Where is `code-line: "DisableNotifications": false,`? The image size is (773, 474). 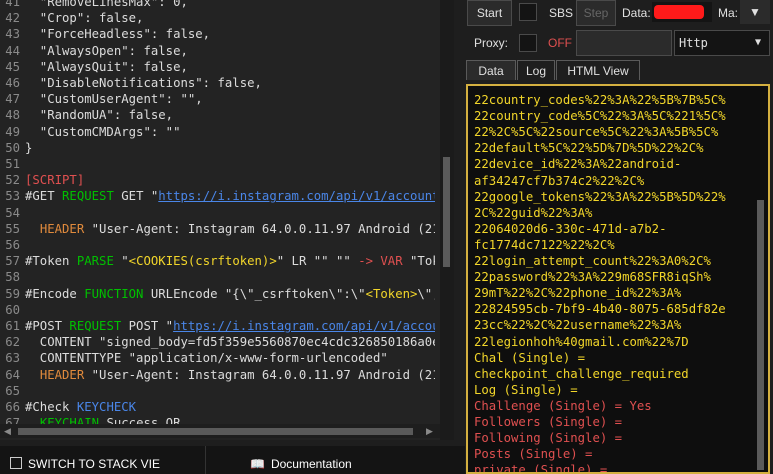 code-line: "DisableNotifications": false, is located at coordinates (230, 83).